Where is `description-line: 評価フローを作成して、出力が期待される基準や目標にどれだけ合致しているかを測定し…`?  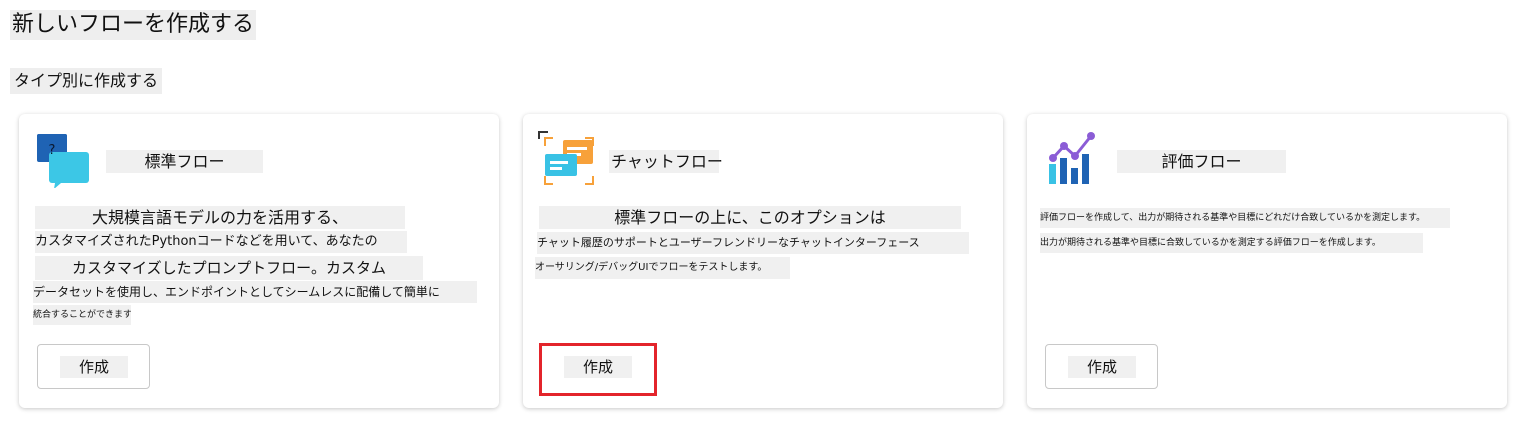 description-line: 評価フローを作成して、出力が期待される基準や目標にどれだけ合致しているかを測定し… is located at coordinates (1245, 218).